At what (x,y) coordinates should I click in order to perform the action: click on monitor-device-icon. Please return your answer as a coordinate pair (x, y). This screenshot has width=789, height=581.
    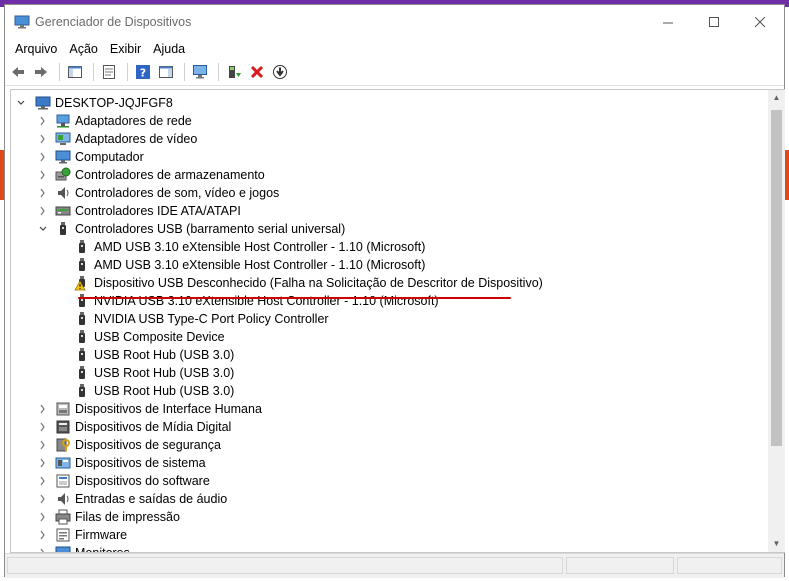
    Looking at the image, I should click on (63, 548).